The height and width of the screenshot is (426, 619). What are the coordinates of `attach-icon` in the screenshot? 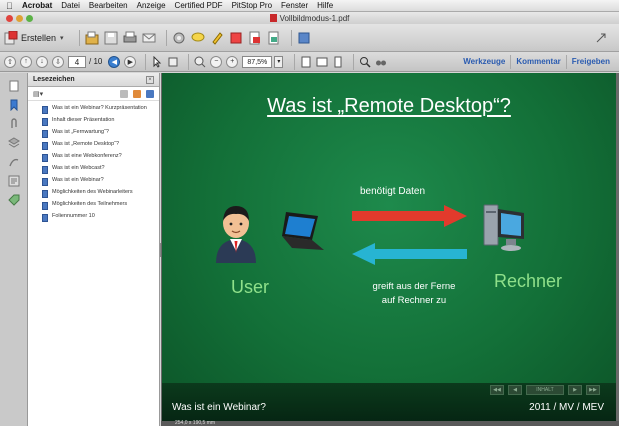 It's located at (255, 38).